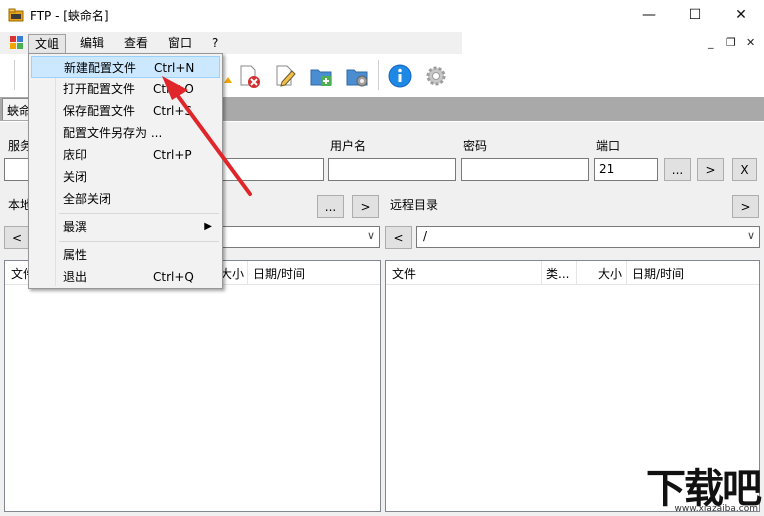 The width and height of the screenshot is (764, 516). Describe the element at coordinates (19, 146) in the screenshot. I see `server-label: 服务器` at that location.